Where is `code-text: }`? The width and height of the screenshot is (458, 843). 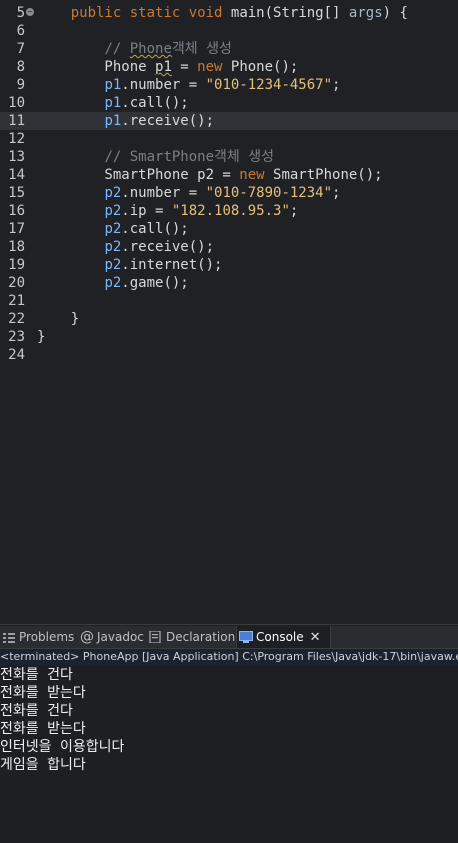 code-text: } is located at coordinates (41, 337).